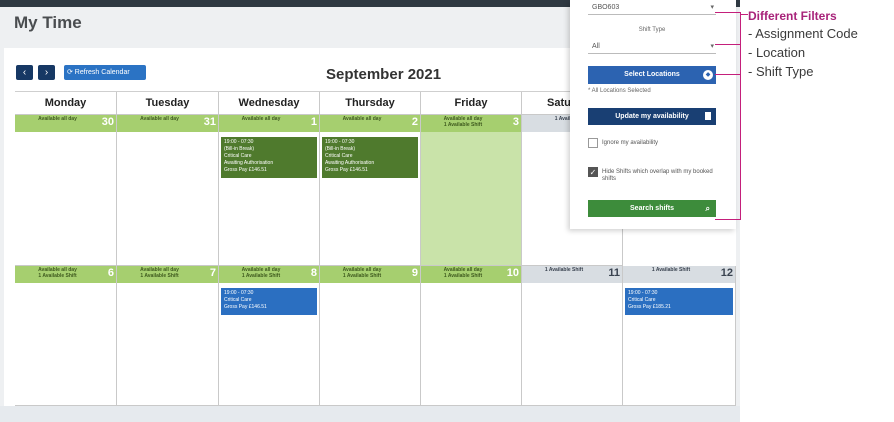  Describe the element at coordinates (370, 336) in the screenshot. I see `day-cell: Available all day 1 Available Shift 9` at that location.